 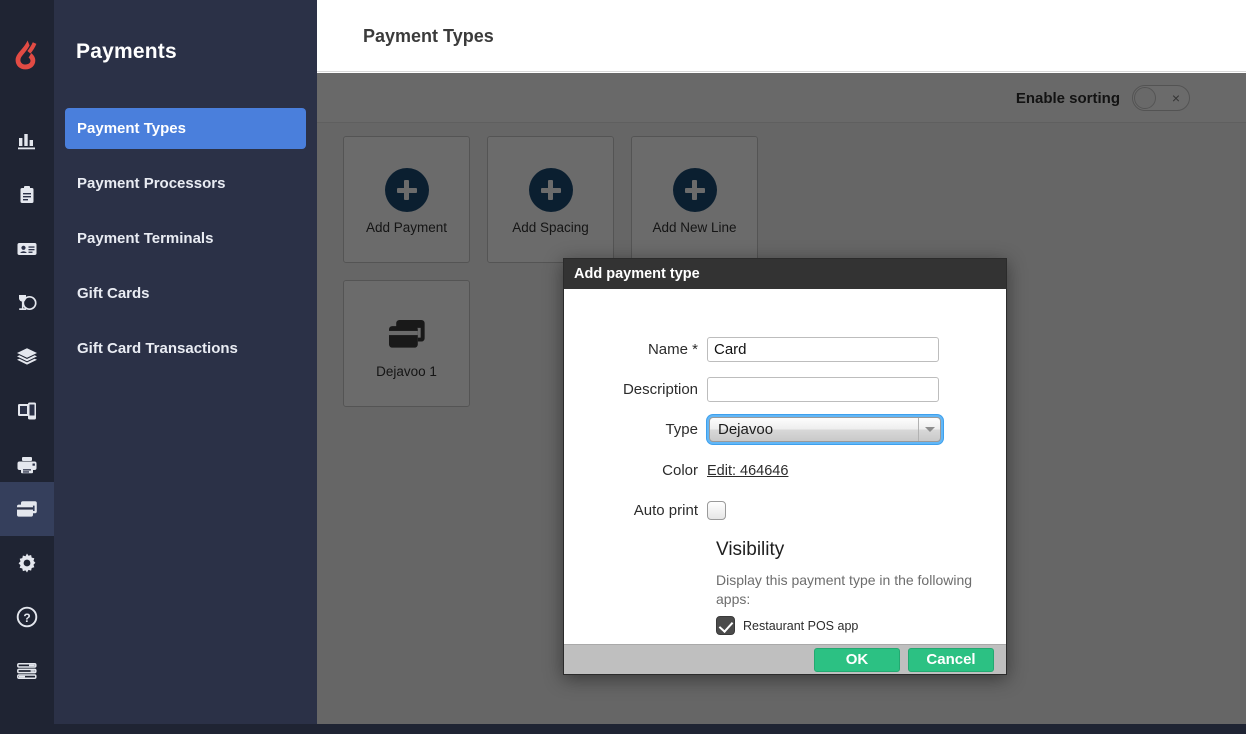 I want to click on sidebar-item-payment-types: Payment Types, so click(x=185, y=128).